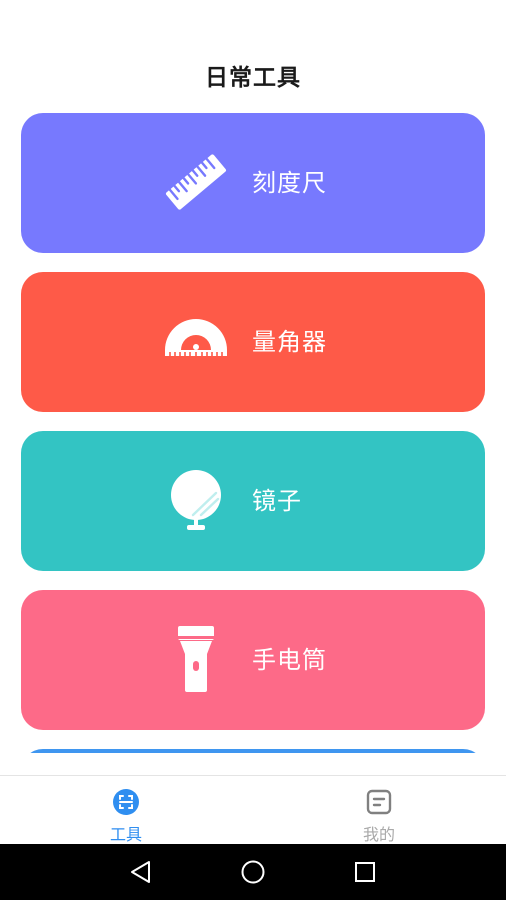 The image size is (506, 900). Describe the element at coordinates (378, 834) in the screenshot. I see `tab-mine-label: 我的` at that location.